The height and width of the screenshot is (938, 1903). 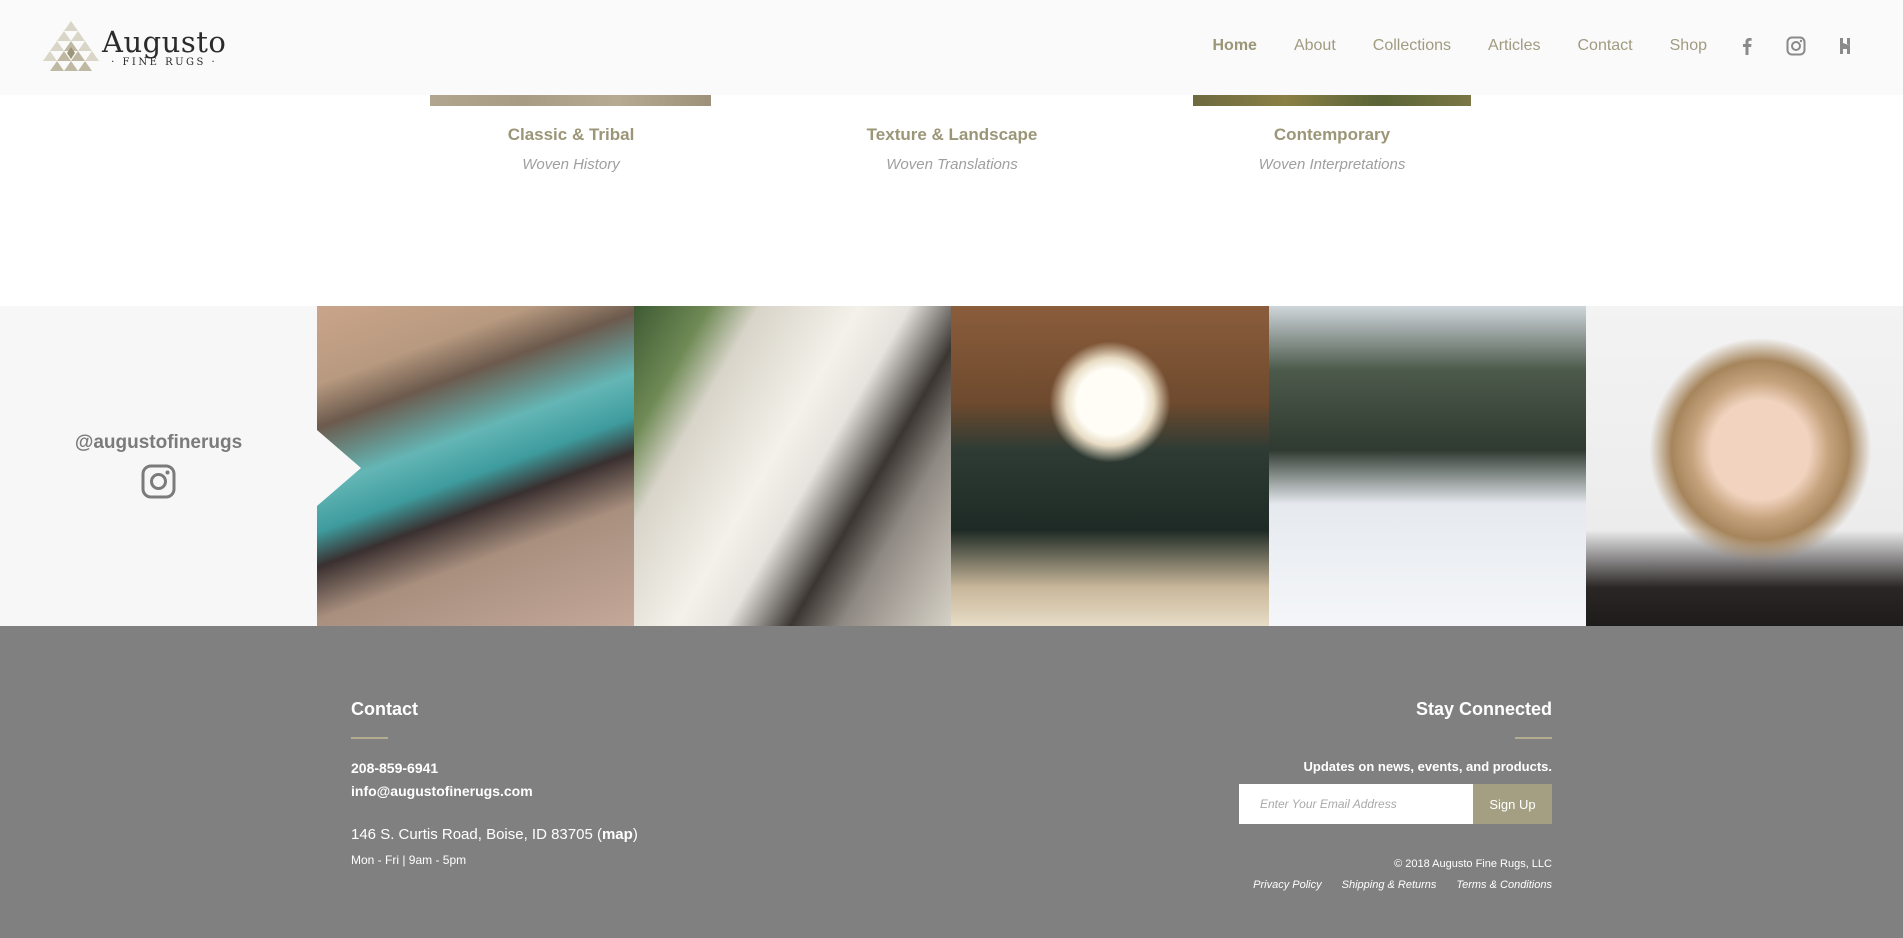 I want to click on footer-stay-title: Stay Connected, so click(x=1483, y=709).